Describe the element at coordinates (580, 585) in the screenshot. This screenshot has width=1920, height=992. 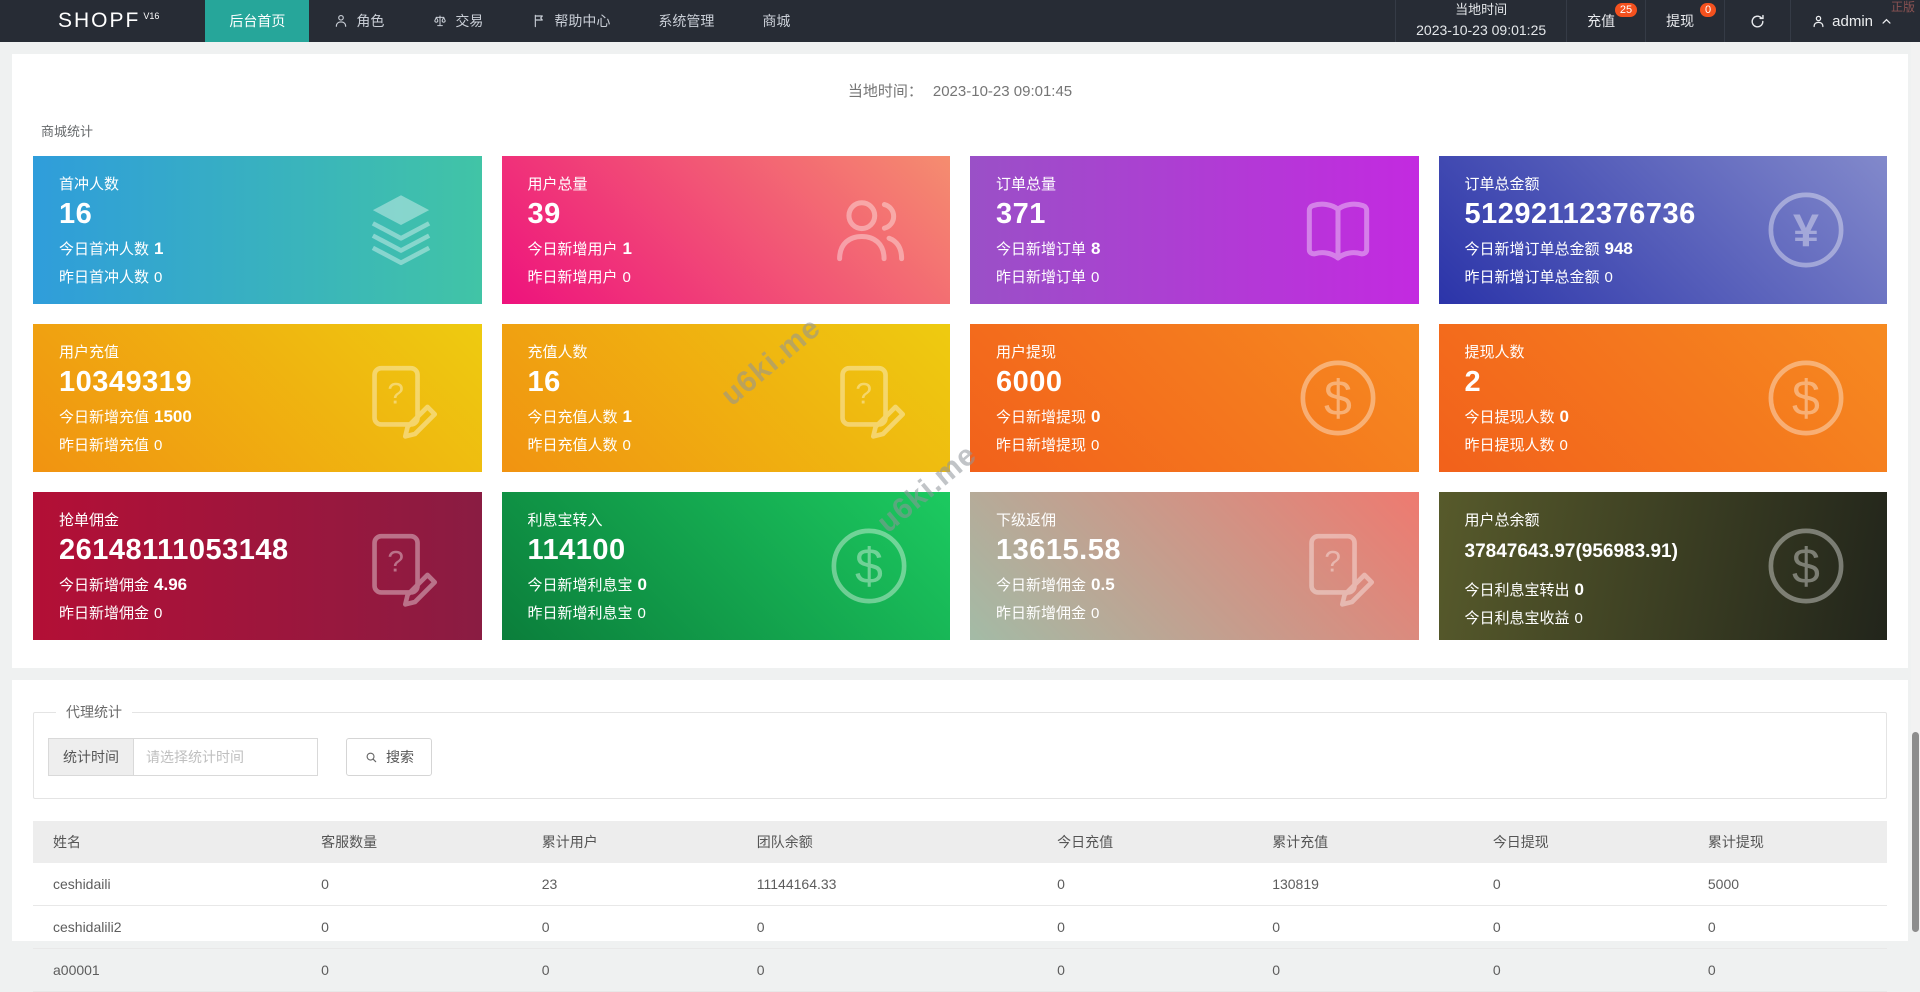
I see `card-today-label: 今日新增利息宝` at that location.